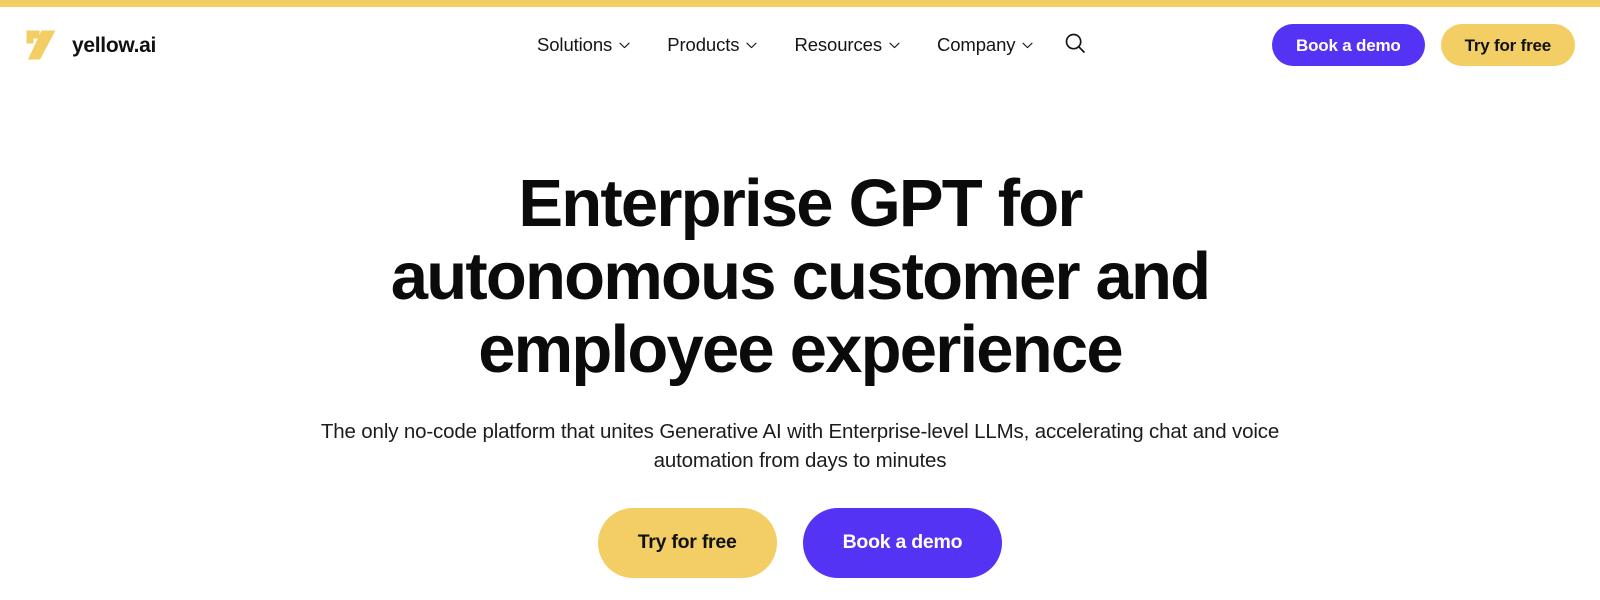 This screenshot has height=600, width=1600. I want to click on brand-name: yellow.ai, so click(114, 45).